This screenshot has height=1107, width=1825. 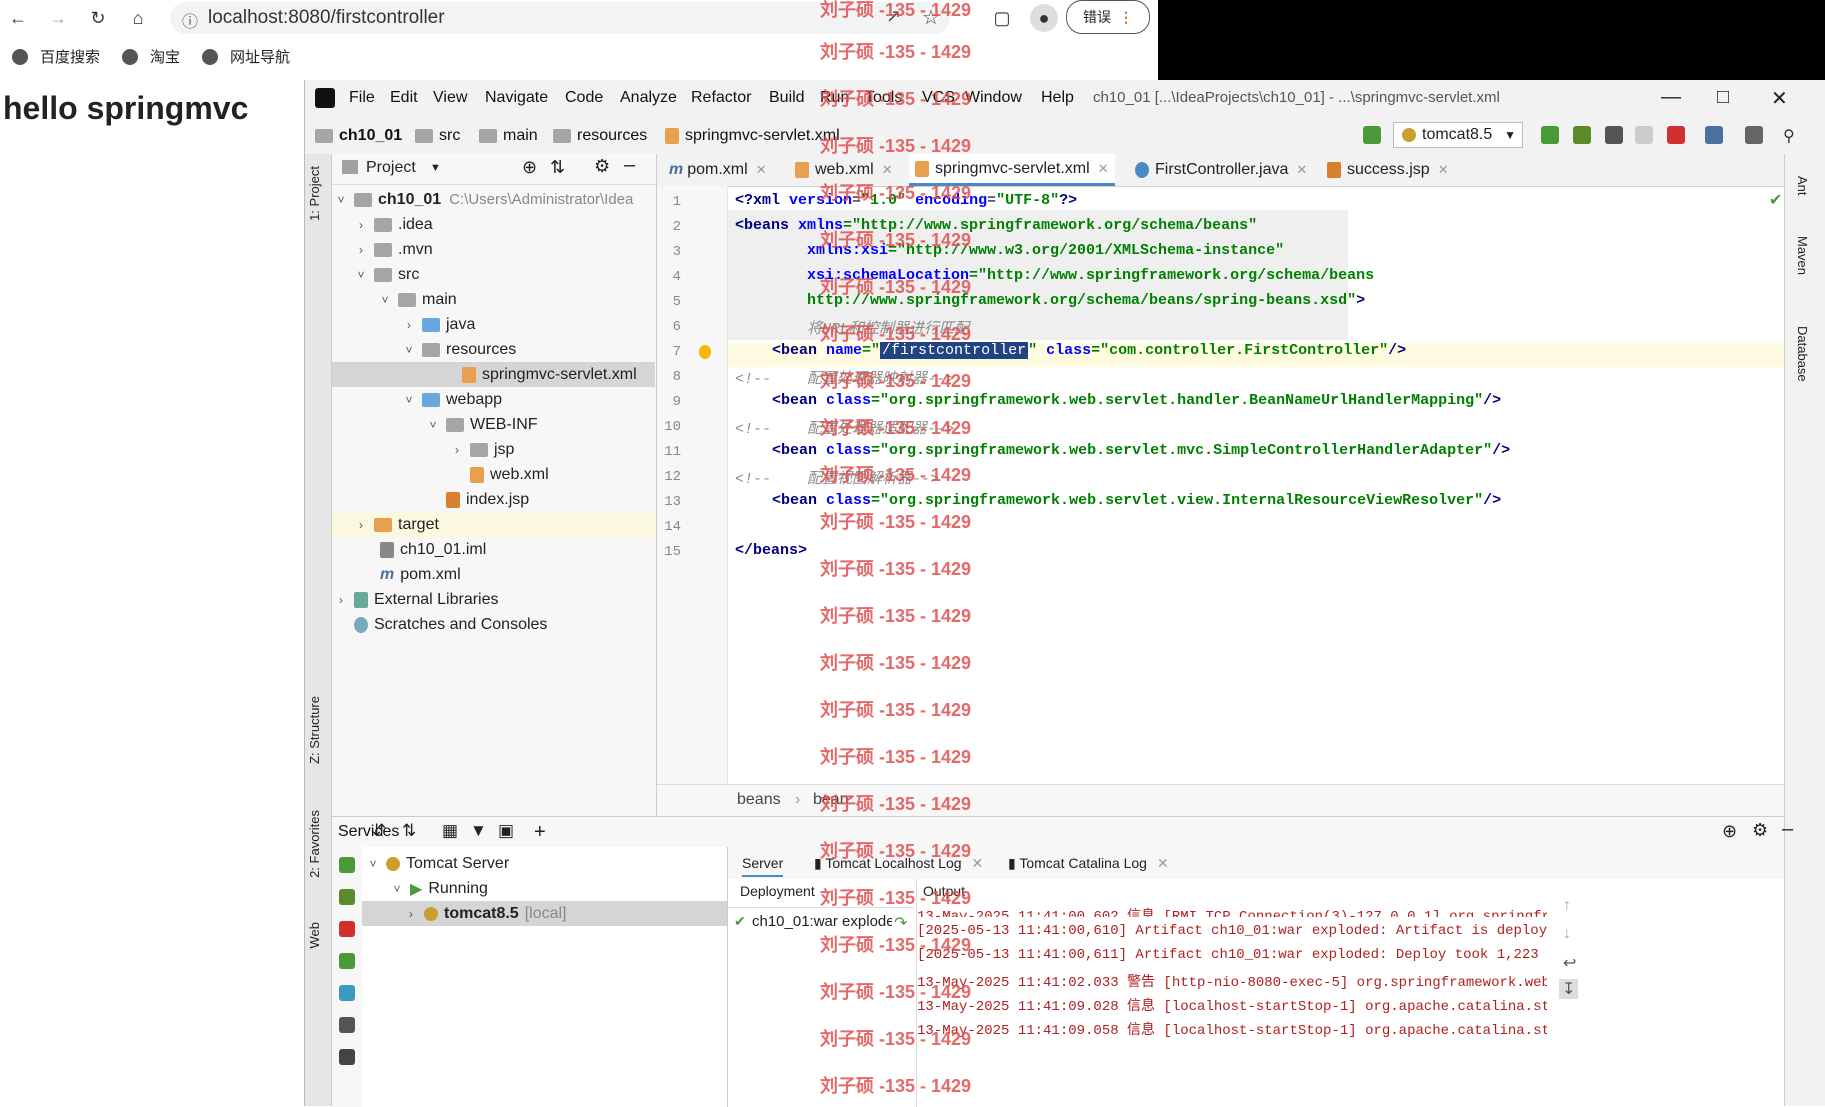 What do you see at coordinates (56, 56) in the screenshot?
I see `bookmark-item: 百度搜索` at bounding box center [56, 56].